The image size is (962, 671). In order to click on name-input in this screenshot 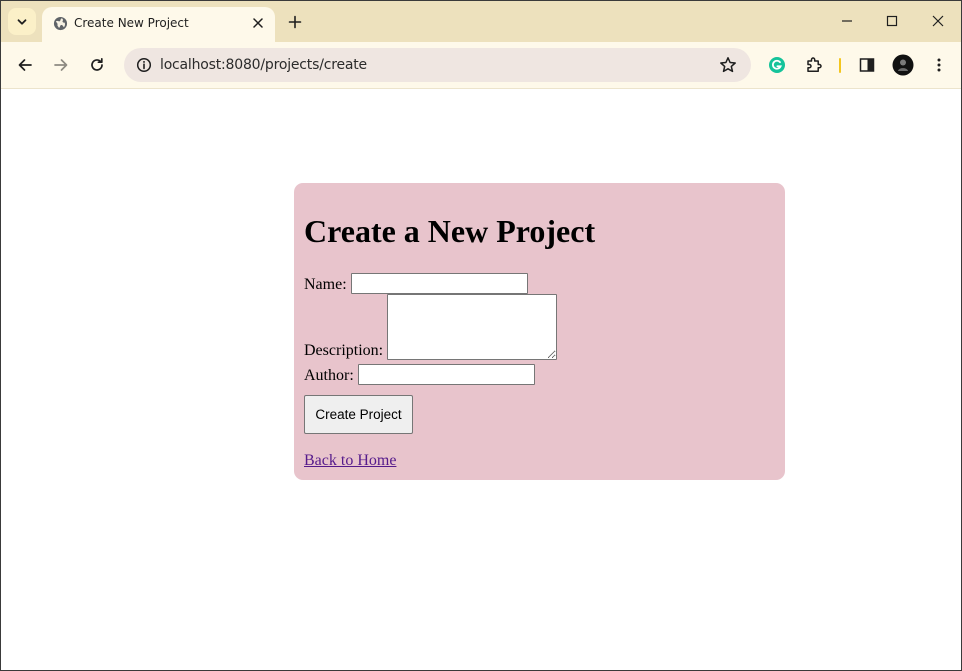, I will do `click(439, 283)`.